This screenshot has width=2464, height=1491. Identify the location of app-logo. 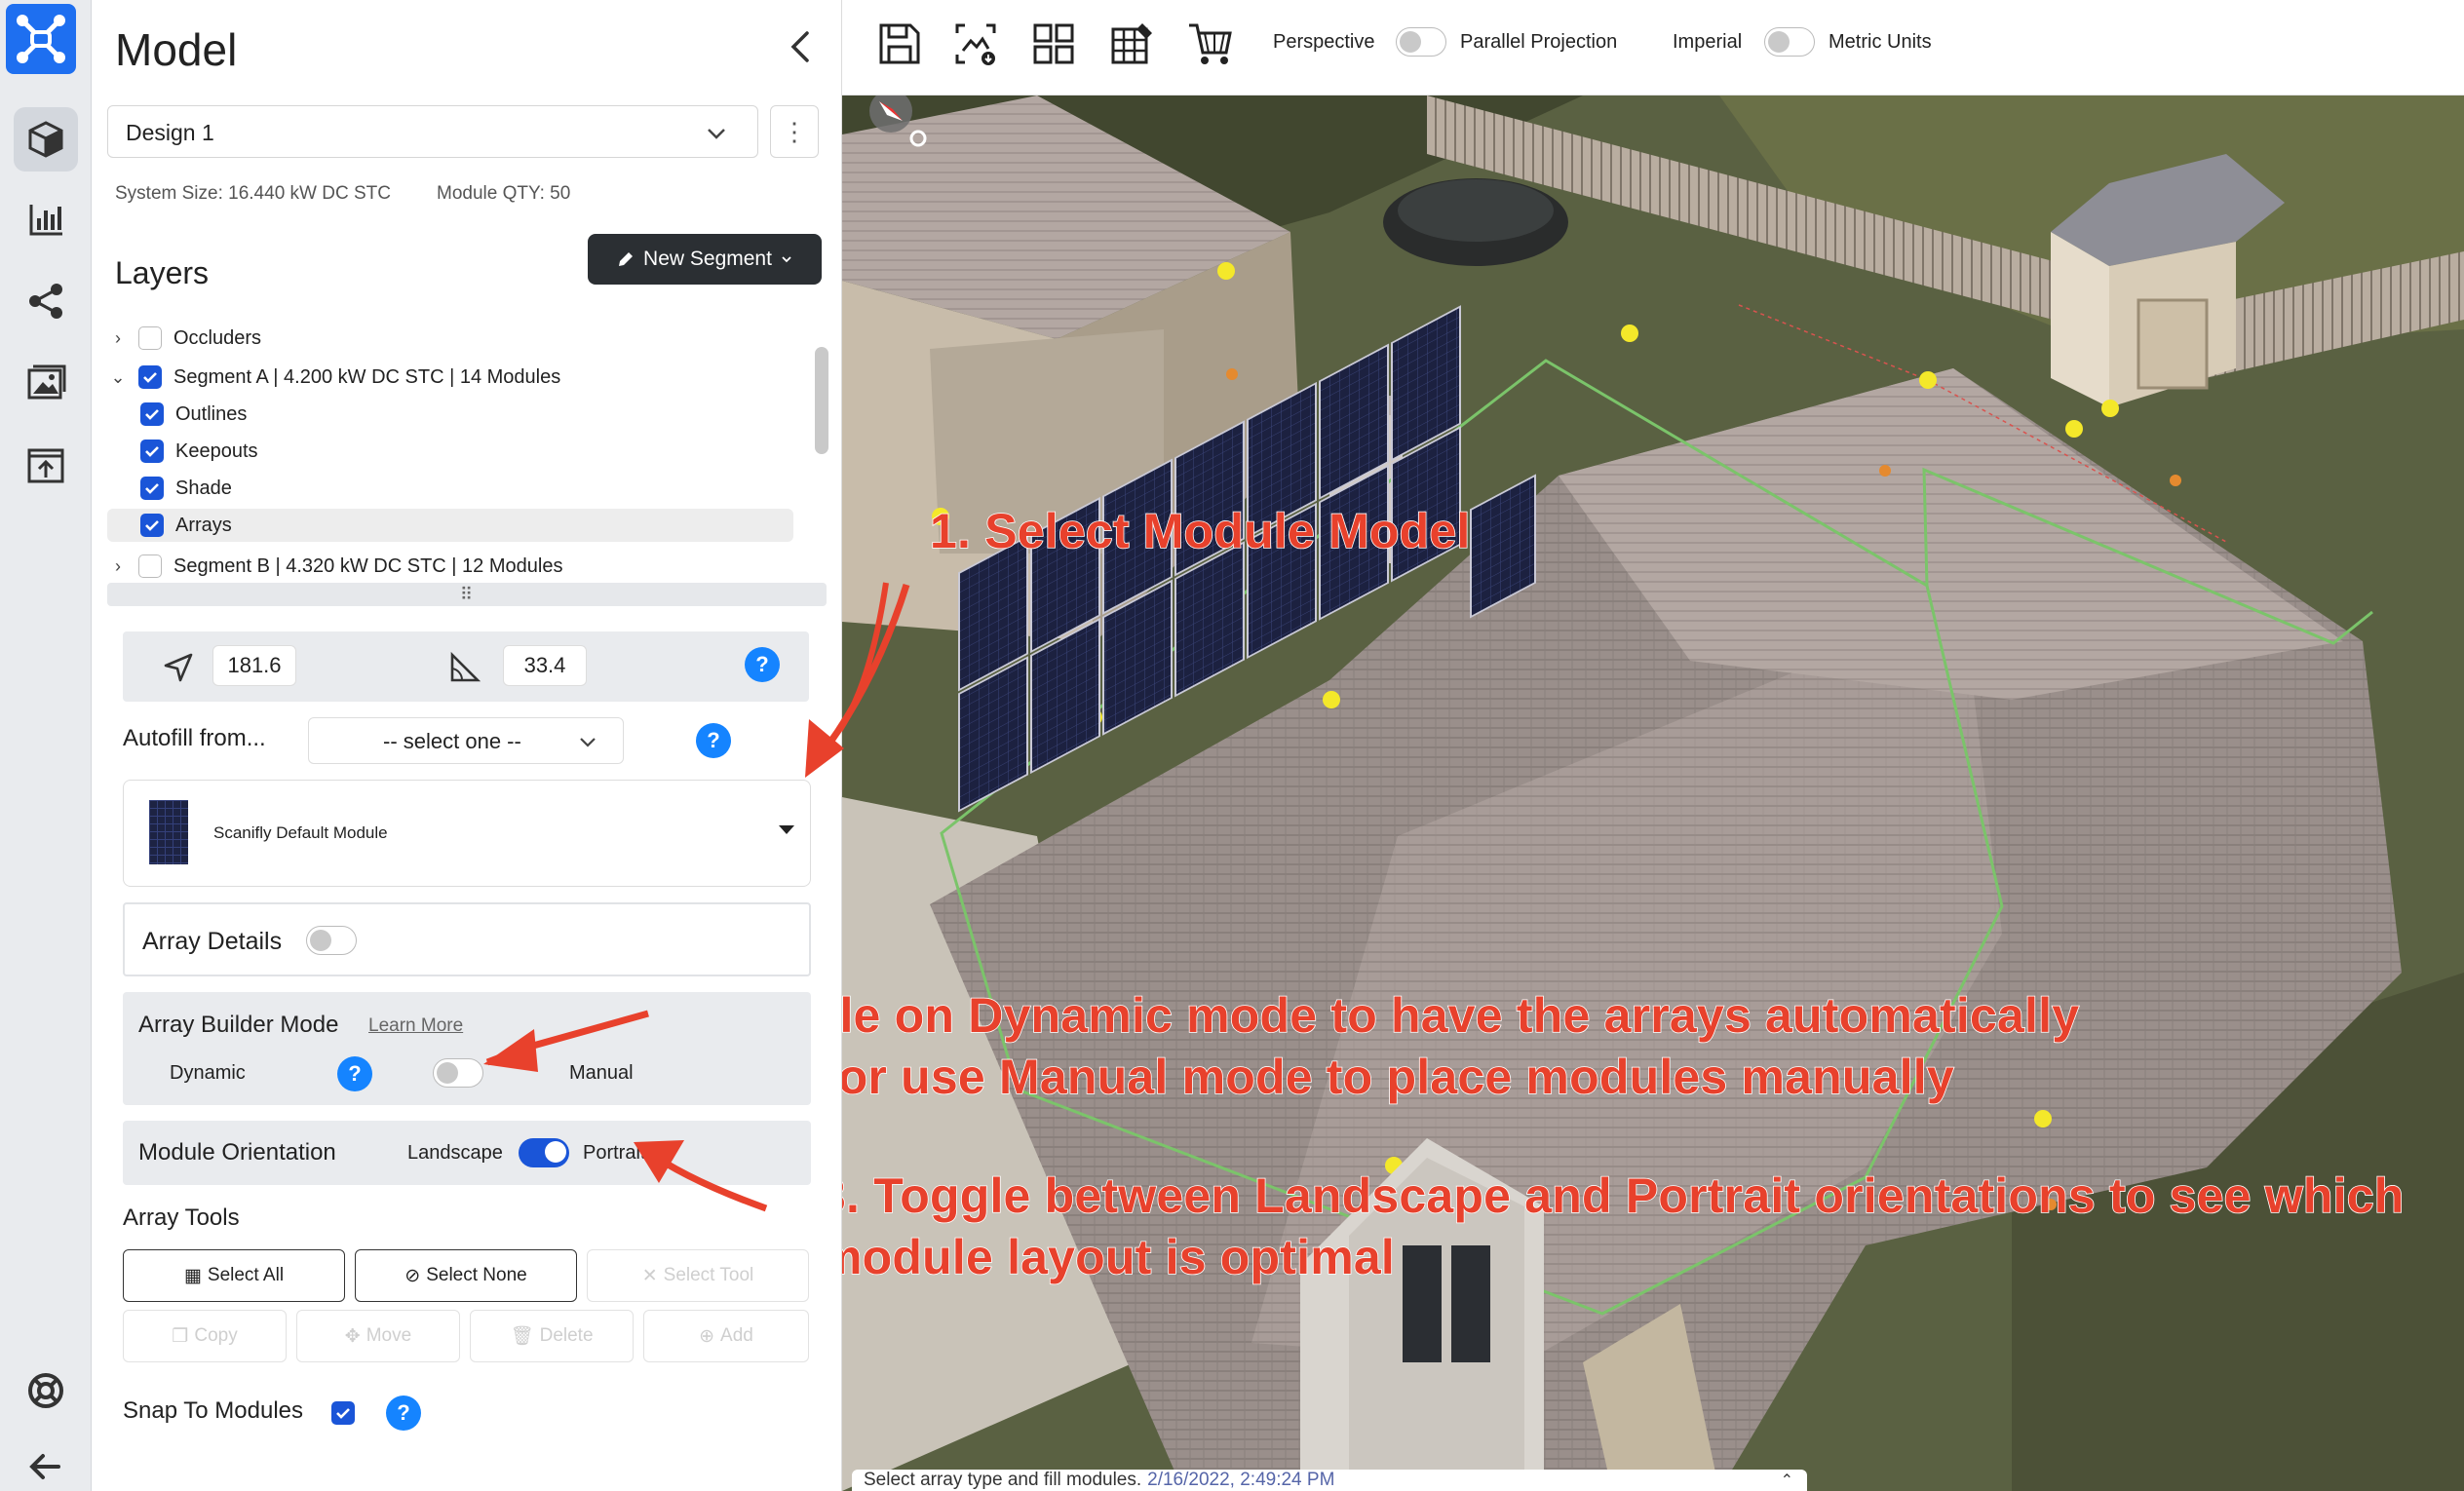
(41, 39).